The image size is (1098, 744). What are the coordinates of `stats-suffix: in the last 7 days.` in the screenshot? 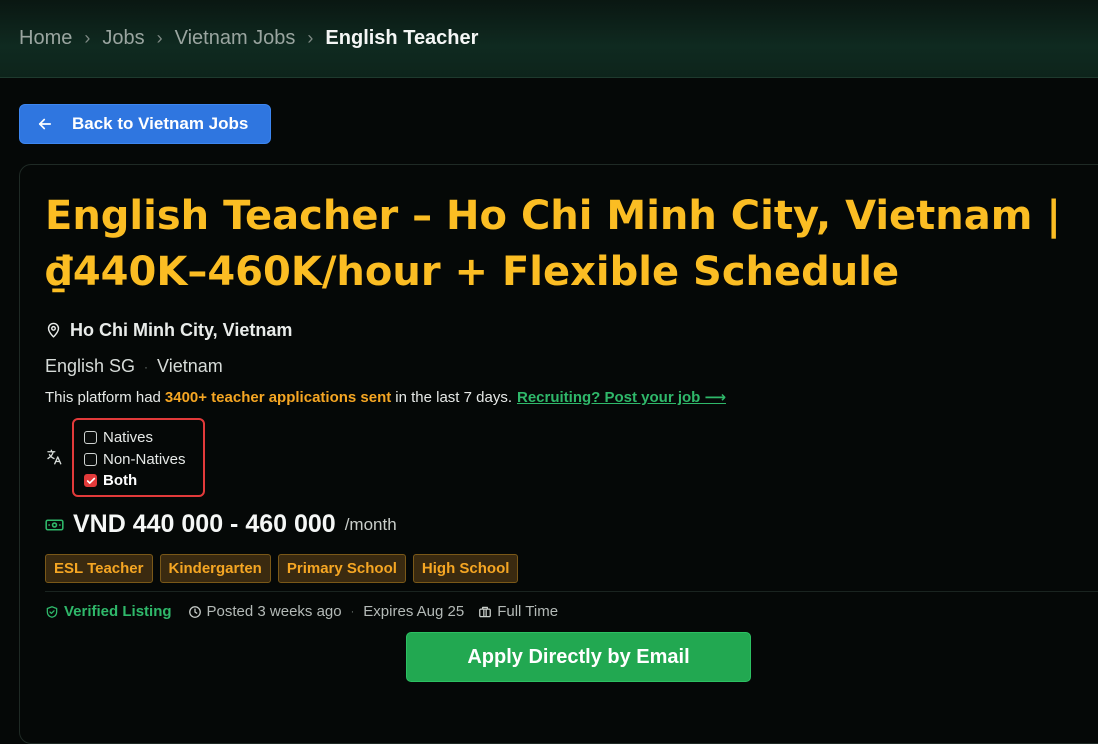 It's located at (453, 397).